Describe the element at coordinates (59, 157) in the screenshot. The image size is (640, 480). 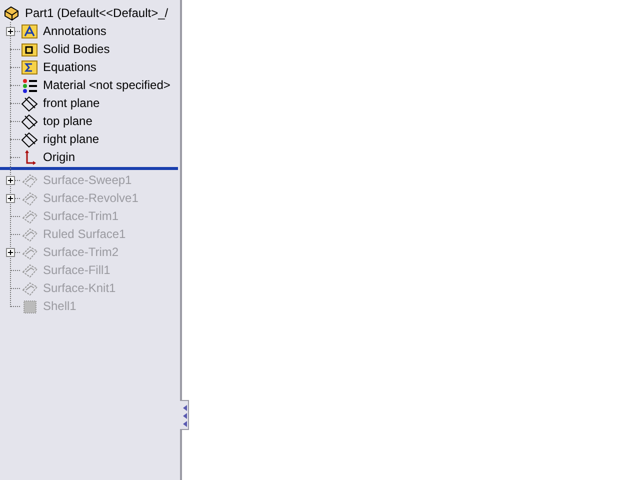
I see `tree-item: Origin` at that location.